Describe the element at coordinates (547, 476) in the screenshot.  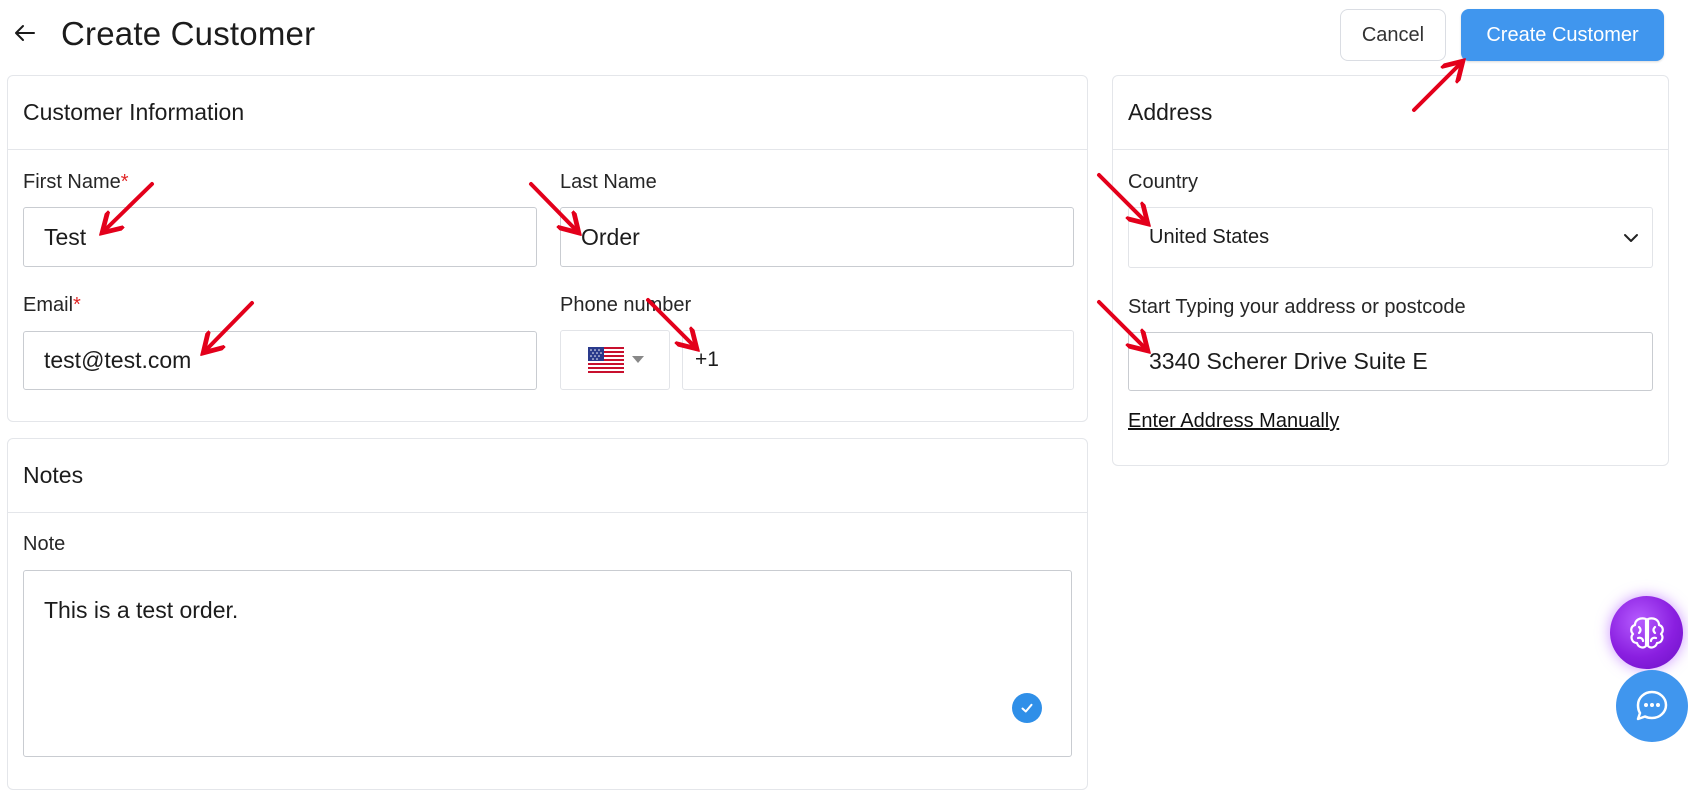
I see `notes-heading: Notes` at that location.